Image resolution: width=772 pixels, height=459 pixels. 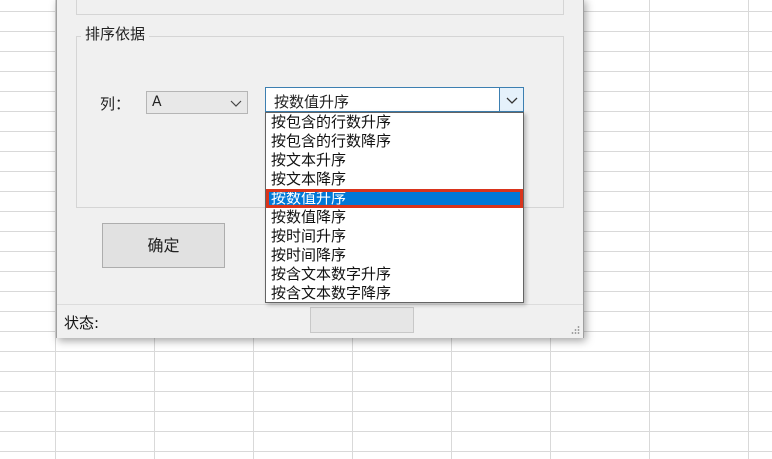 I want to click on status-label: 状态:, so click(x=82, y=323).